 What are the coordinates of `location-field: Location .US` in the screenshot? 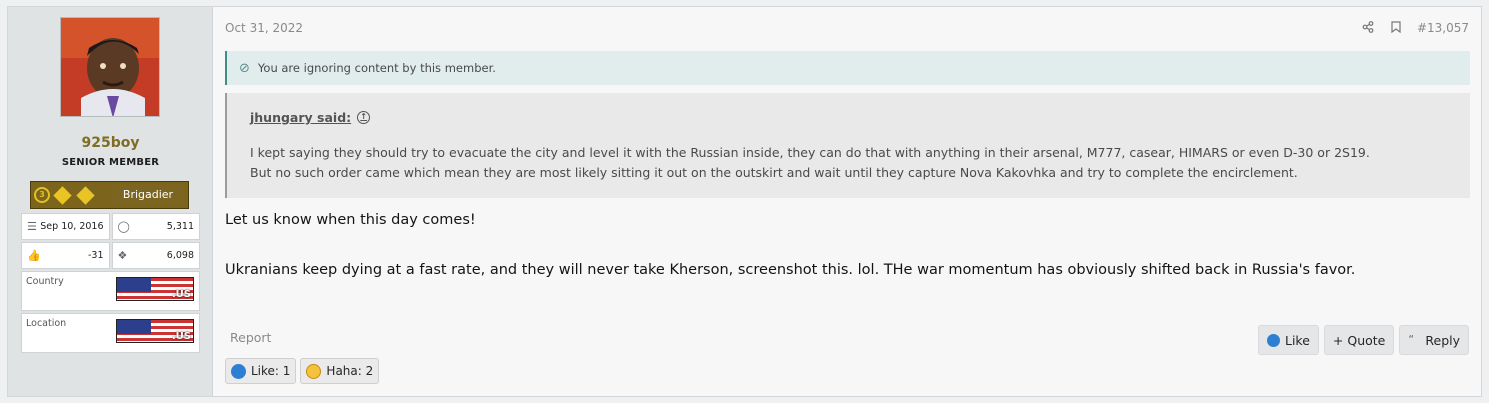 It's located at (110, 333).